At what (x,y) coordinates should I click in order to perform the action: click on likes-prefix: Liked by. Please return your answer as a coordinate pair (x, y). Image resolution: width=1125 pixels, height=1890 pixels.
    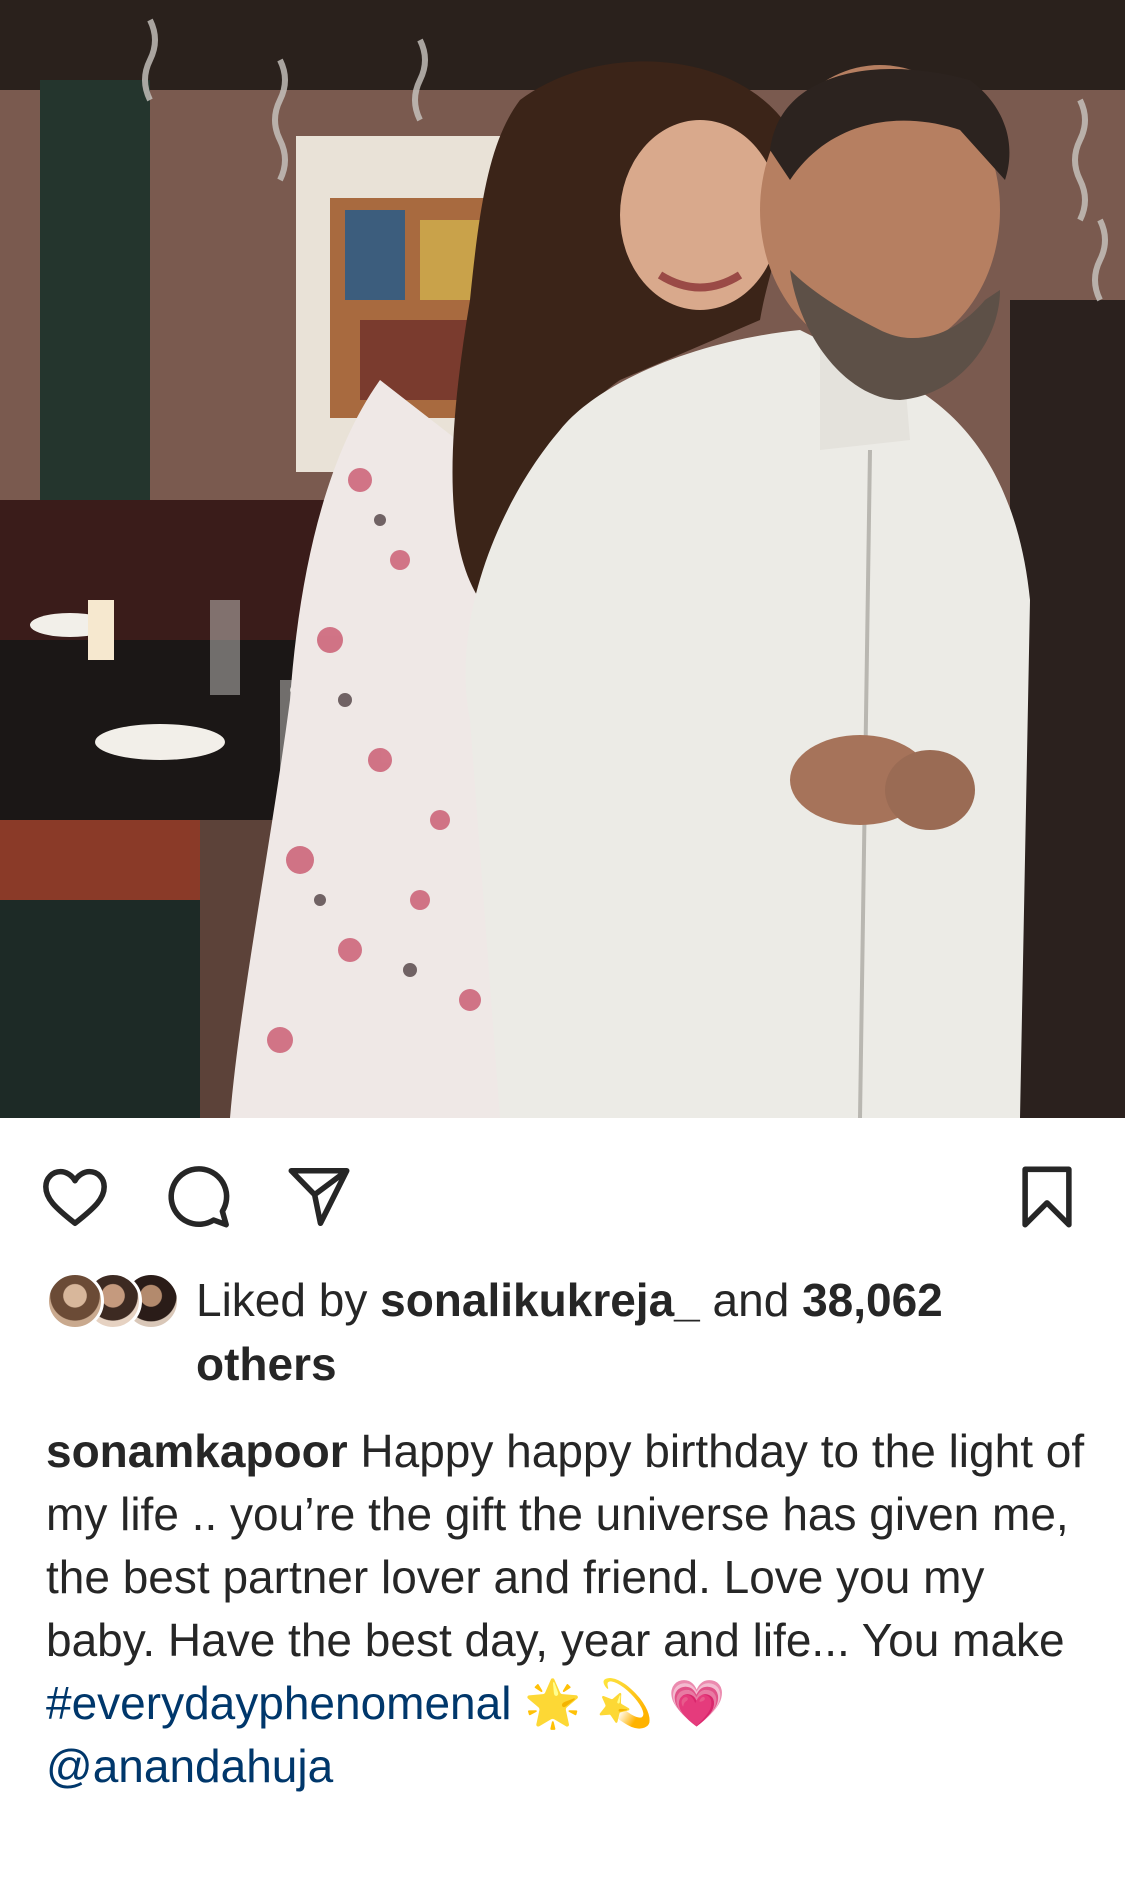
    Looking at the image, I should click on (282, 1300).